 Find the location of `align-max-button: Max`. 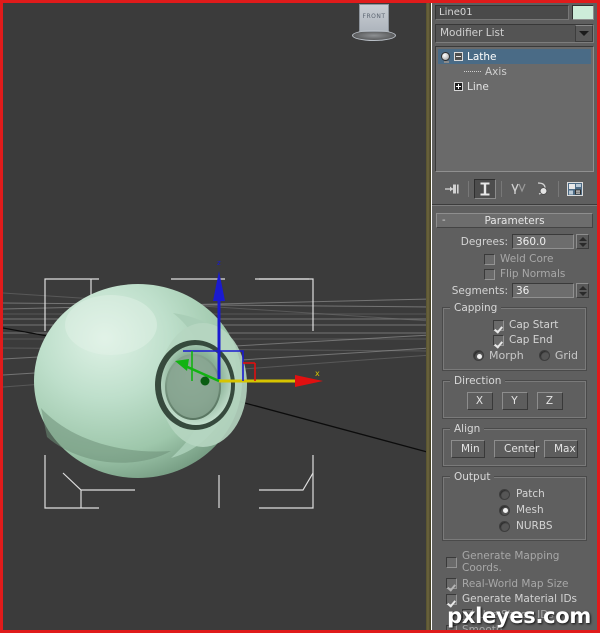

align-max-button: Max is located at coordinates (561, 449).